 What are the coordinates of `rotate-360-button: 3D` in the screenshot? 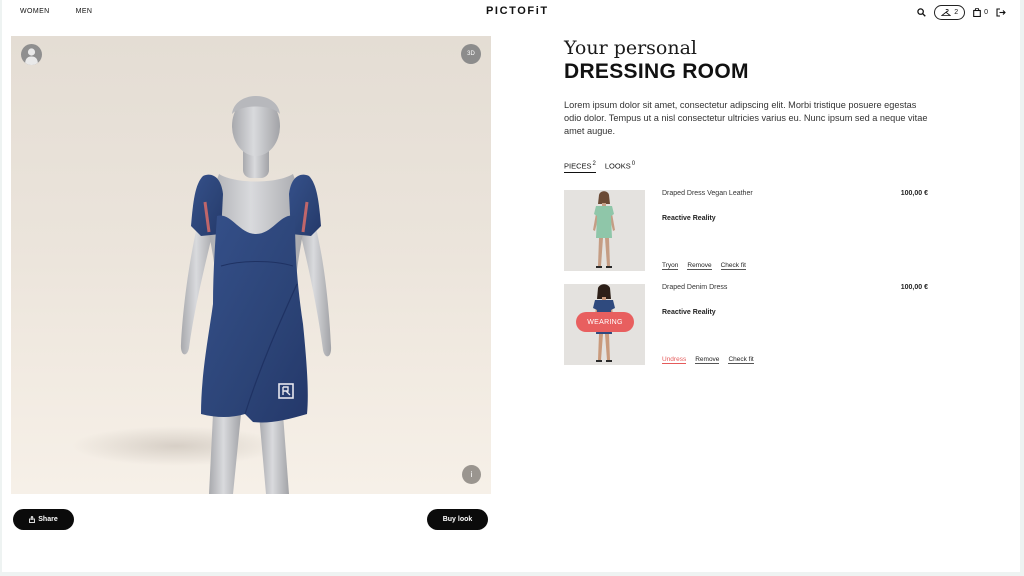 It's located at (471, 54).